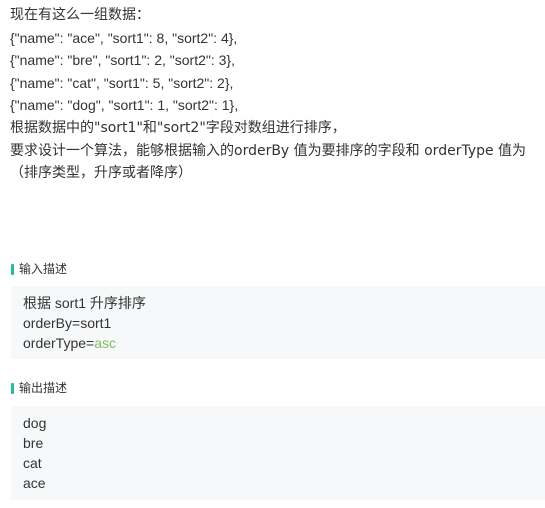  Describe the element at coordinates (80, 15) in the screenshot. I see `problem-intro: 现在有这么一组数据：` at that location.